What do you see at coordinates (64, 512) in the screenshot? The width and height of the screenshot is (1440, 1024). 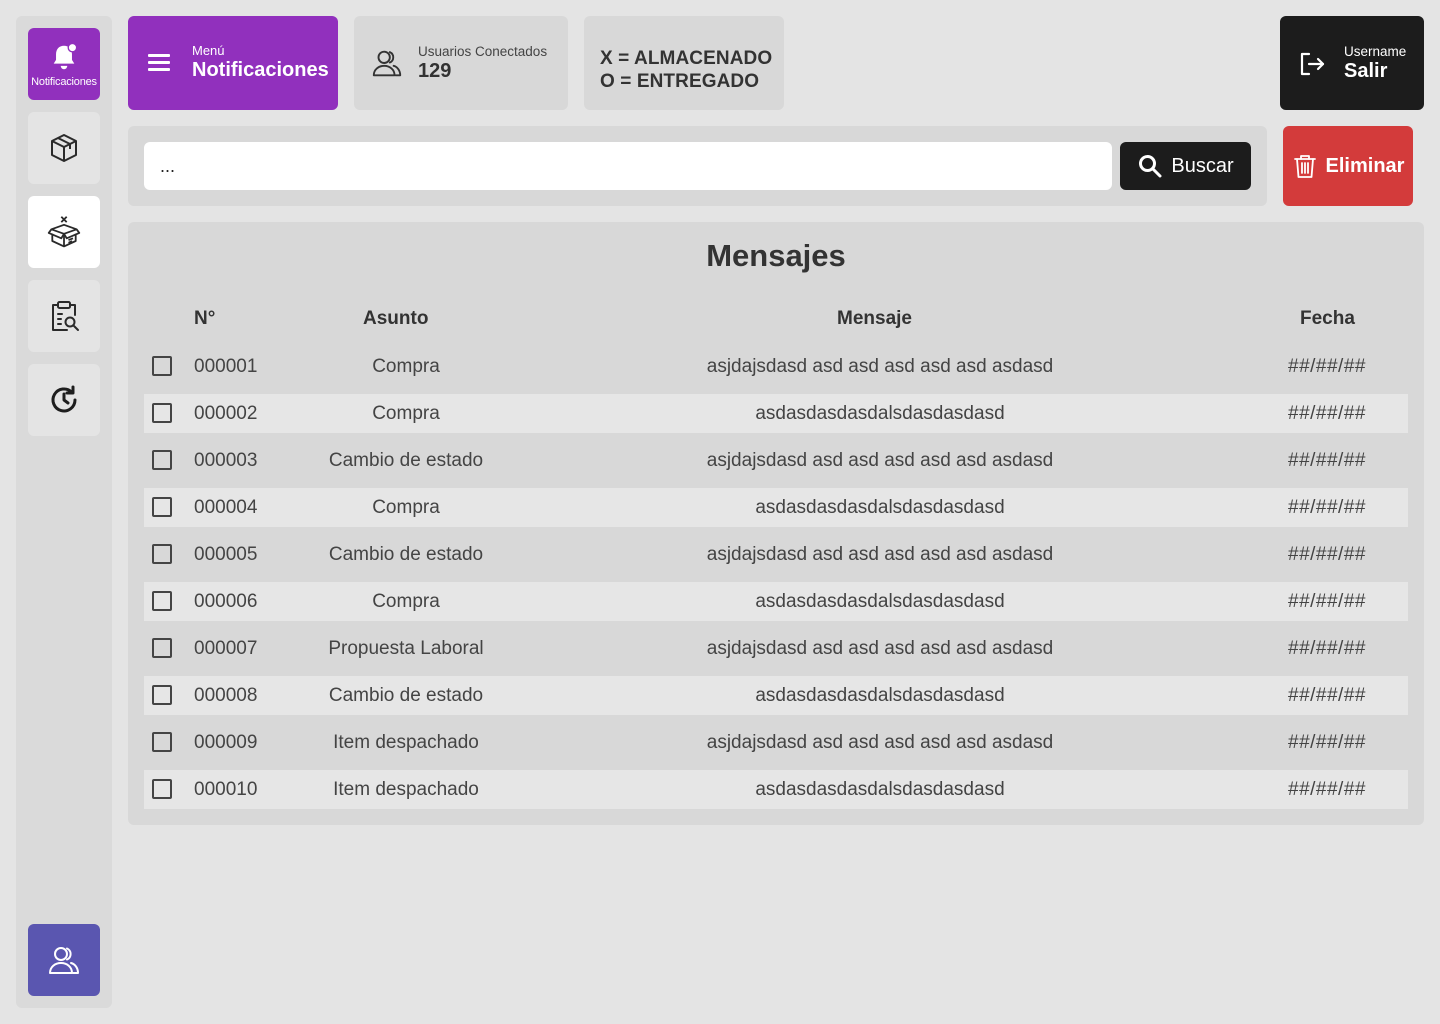 I see `sidebar: Notificaciones` at bounding box center [64, 512].